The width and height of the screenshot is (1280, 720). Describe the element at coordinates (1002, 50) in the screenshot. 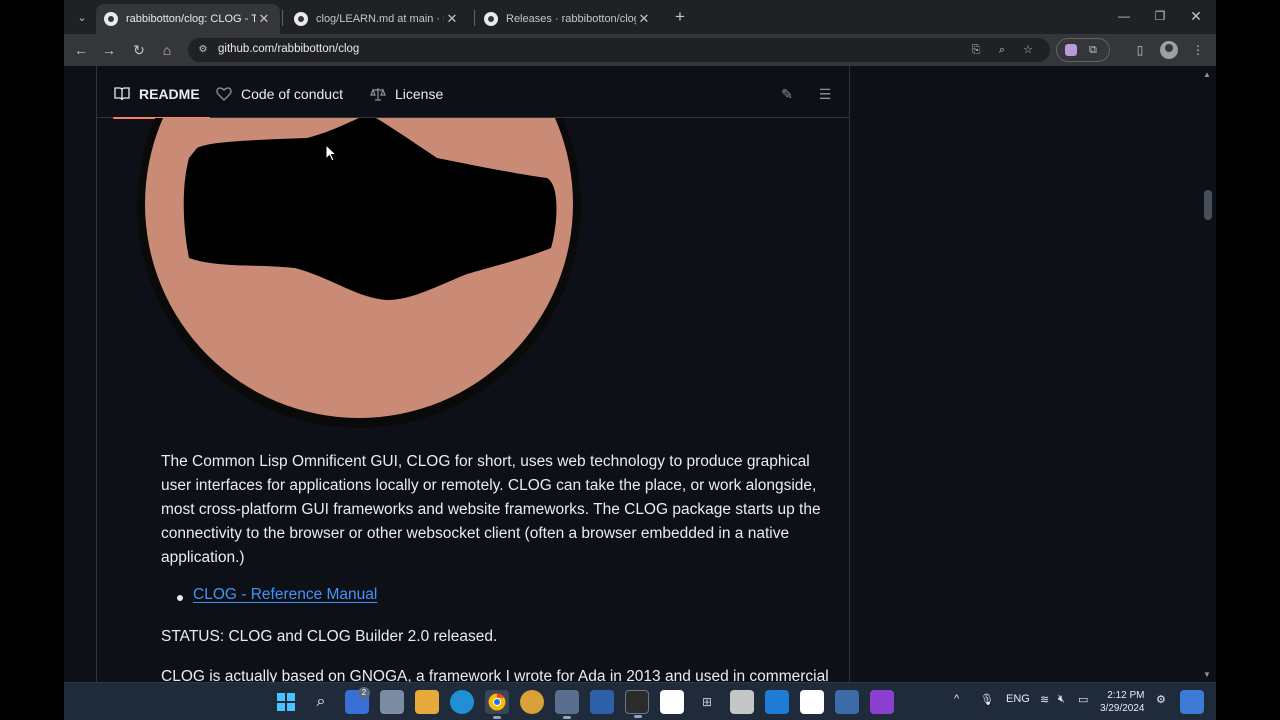

I see `zoom-icon: ⌕` at that location.